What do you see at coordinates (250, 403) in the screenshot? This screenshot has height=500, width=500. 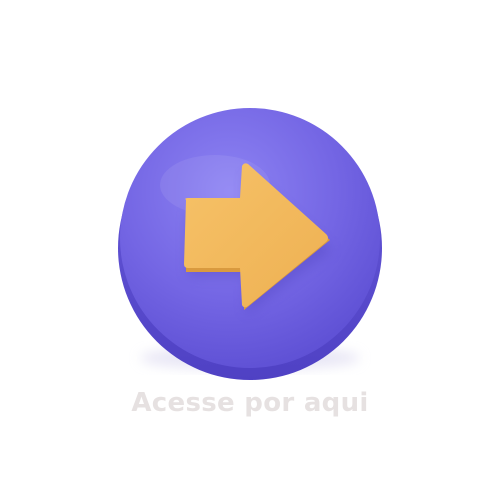 I see `access-label: Acesse por aqui` at bounding box center [250, 403].